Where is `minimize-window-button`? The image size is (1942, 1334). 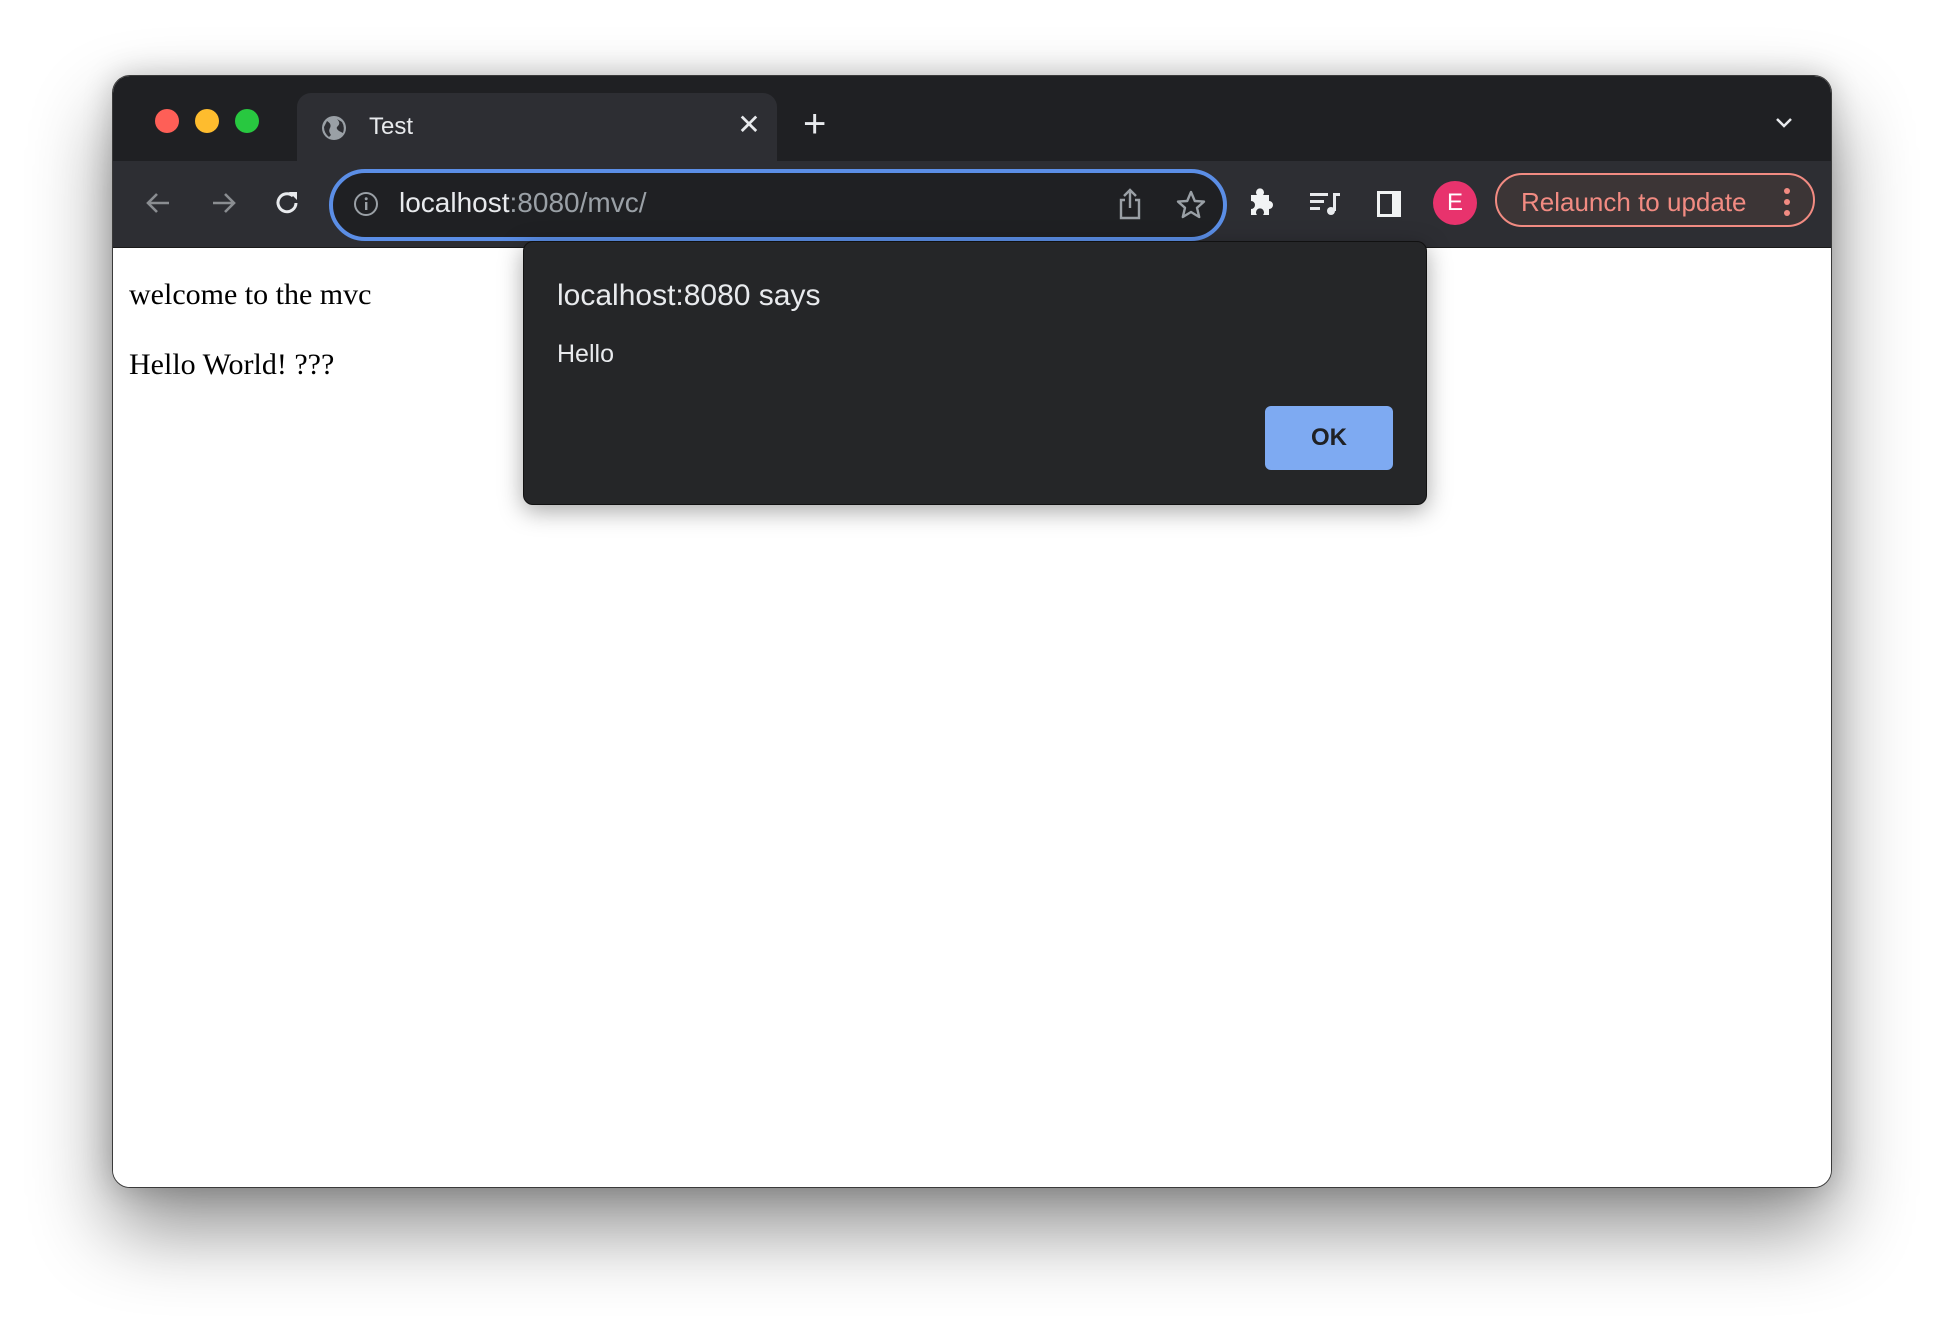 minimize-window-button is located at coordinates (207, 121).